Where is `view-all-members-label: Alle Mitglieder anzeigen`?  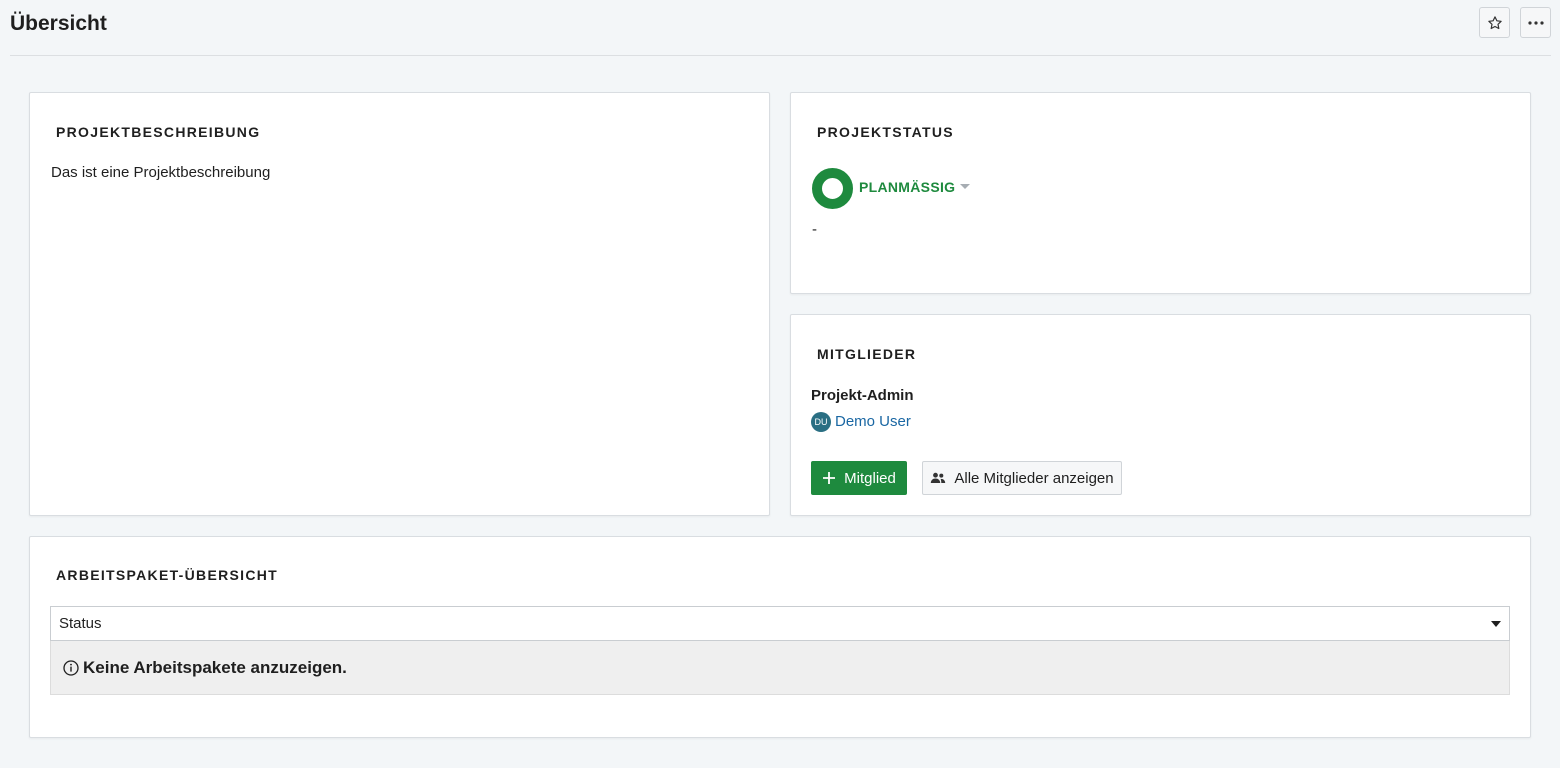
view-all-members-label: Alle Mitglieder anzeigen is located at coordinates (1034, 478).